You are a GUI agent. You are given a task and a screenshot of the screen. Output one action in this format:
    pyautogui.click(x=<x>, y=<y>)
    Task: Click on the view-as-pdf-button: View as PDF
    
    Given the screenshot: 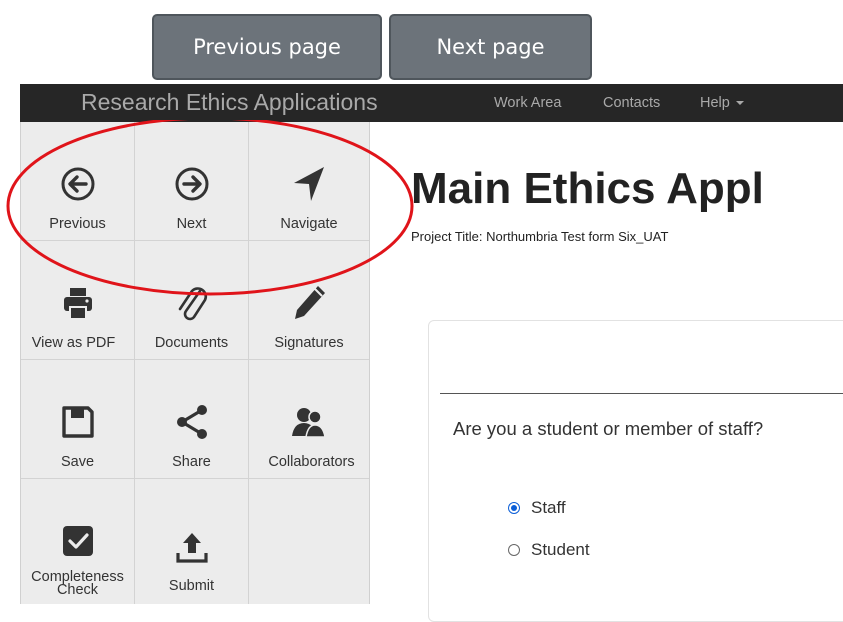 What is the action you would take?
    pyautogui.click(x=78, y=300)
    